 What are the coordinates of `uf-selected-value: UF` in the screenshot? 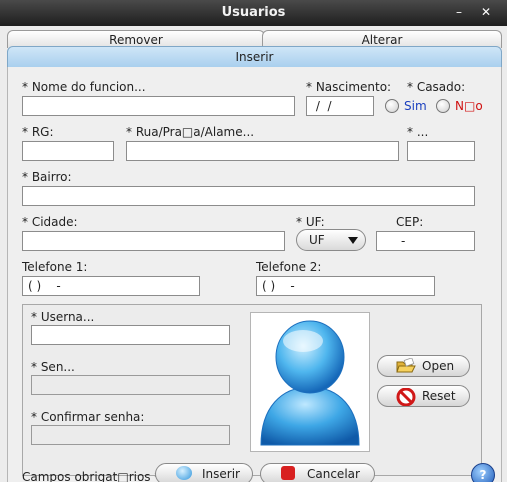 It's located at (317, 240).